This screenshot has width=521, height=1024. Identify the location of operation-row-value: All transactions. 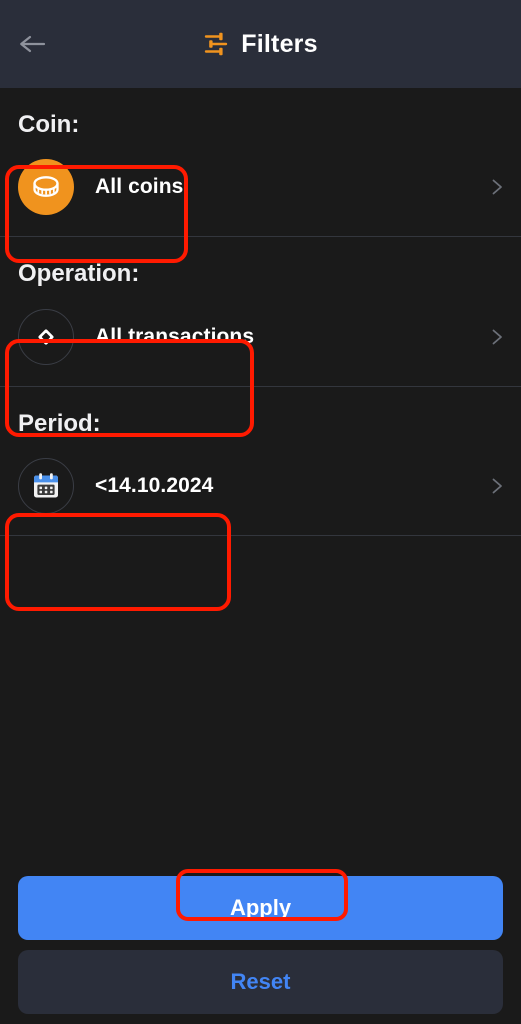
(175, 336).